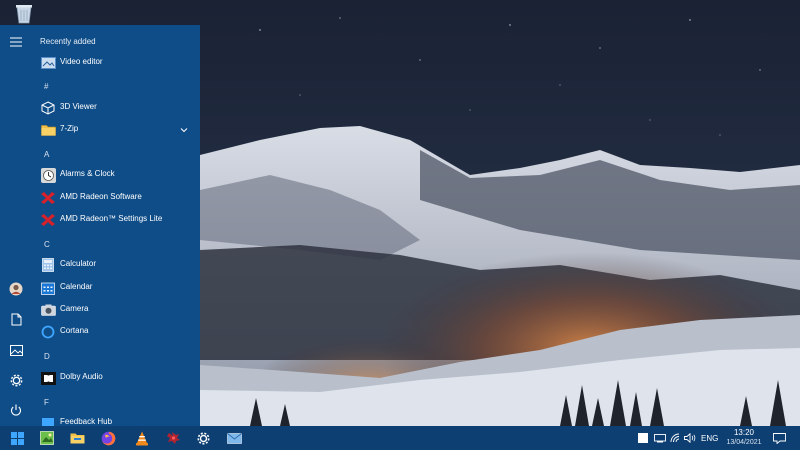 Image resolution: width=800 pixels, height=450 pixels. Describe the element at coordinates (744, 438) in the screenshot. I see `taskbar-clock: 13:20 13/04/2021` at that location.